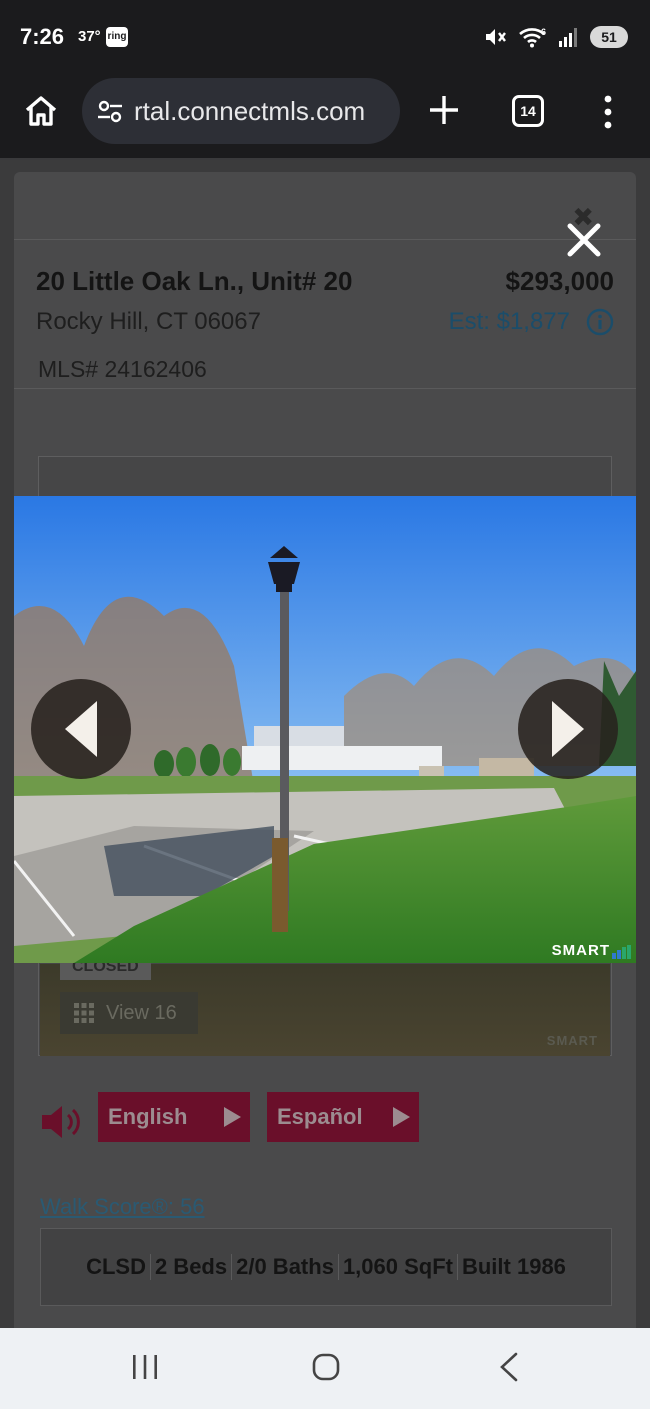  What do you see at coordinates (122, 1206) in the screenshot?
I see `walk-score-link: Walk Score®: 56` at bounding box center [122, 1206].